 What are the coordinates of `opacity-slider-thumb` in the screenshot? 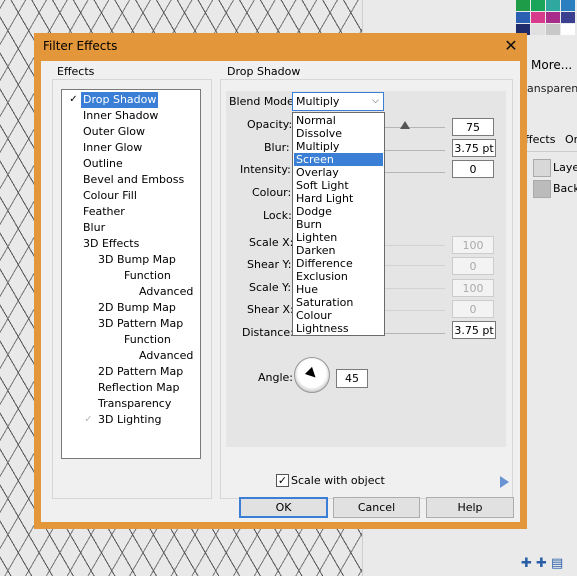 It's located at (405, 125).